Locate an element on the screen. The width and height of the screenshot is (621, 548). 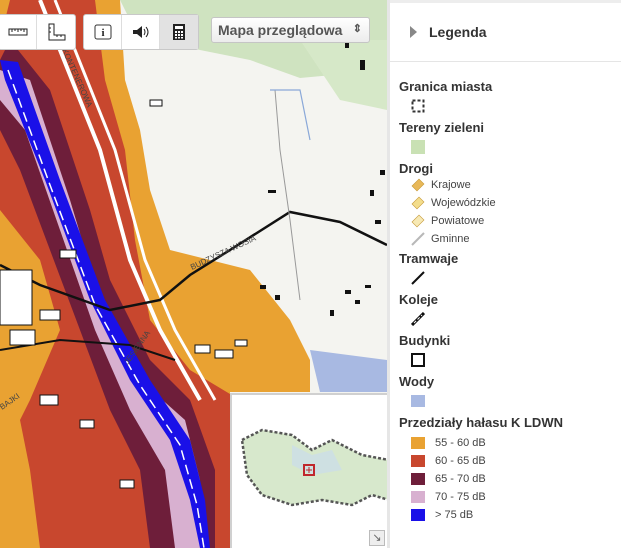
noise-legend-label: 65 - 70 dB is located at coordinates (460, 479).